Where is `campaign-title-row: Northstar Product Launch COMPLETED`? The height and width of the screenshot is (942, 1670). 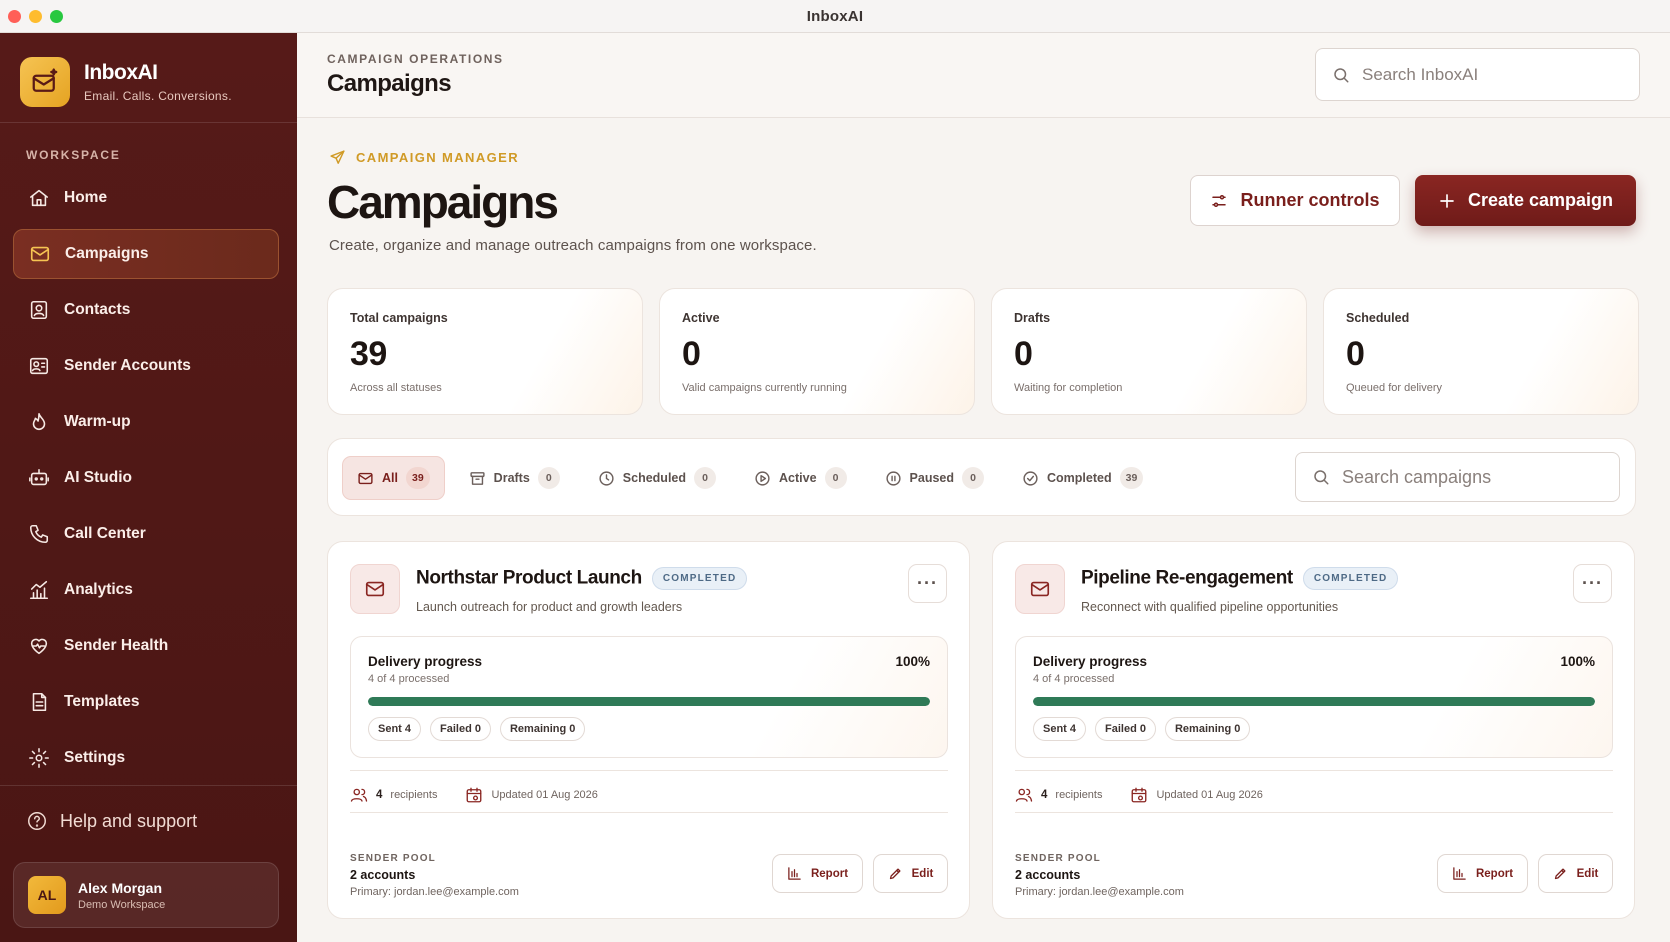
campaign-title-row: Northstar Product Launch COMPLETED is located at coordinates (582, 578).